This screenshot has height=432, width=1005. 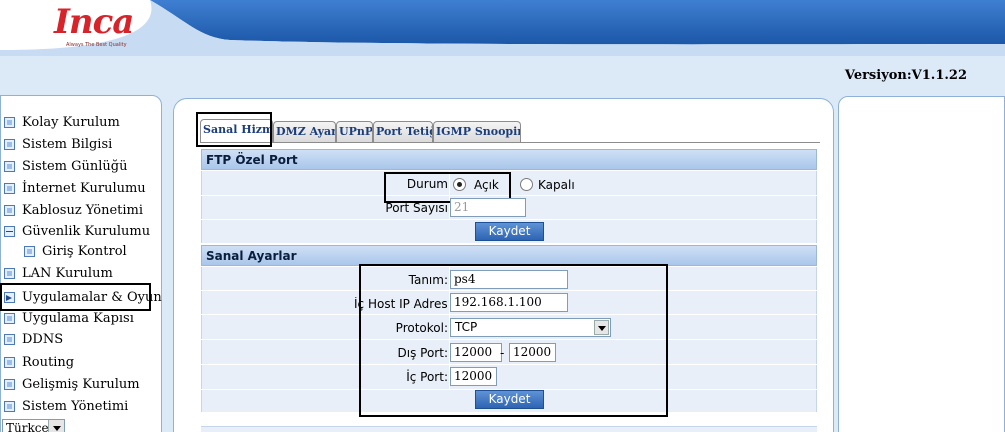 What do you see at coordinates (94, 22) in the screenshot?
I see `brand-text: Inca` at bounding box center [94, 22].